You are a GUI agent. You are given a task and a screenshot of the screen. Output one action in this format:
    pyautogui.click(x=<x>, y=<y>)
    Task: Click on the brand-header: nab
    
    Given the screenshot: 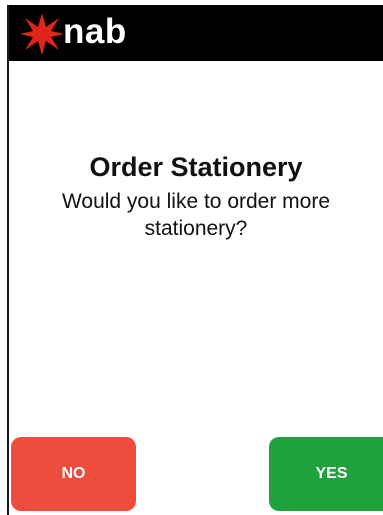 What is the action you would take?
    pyautogui.click(x=196, y=33)
    